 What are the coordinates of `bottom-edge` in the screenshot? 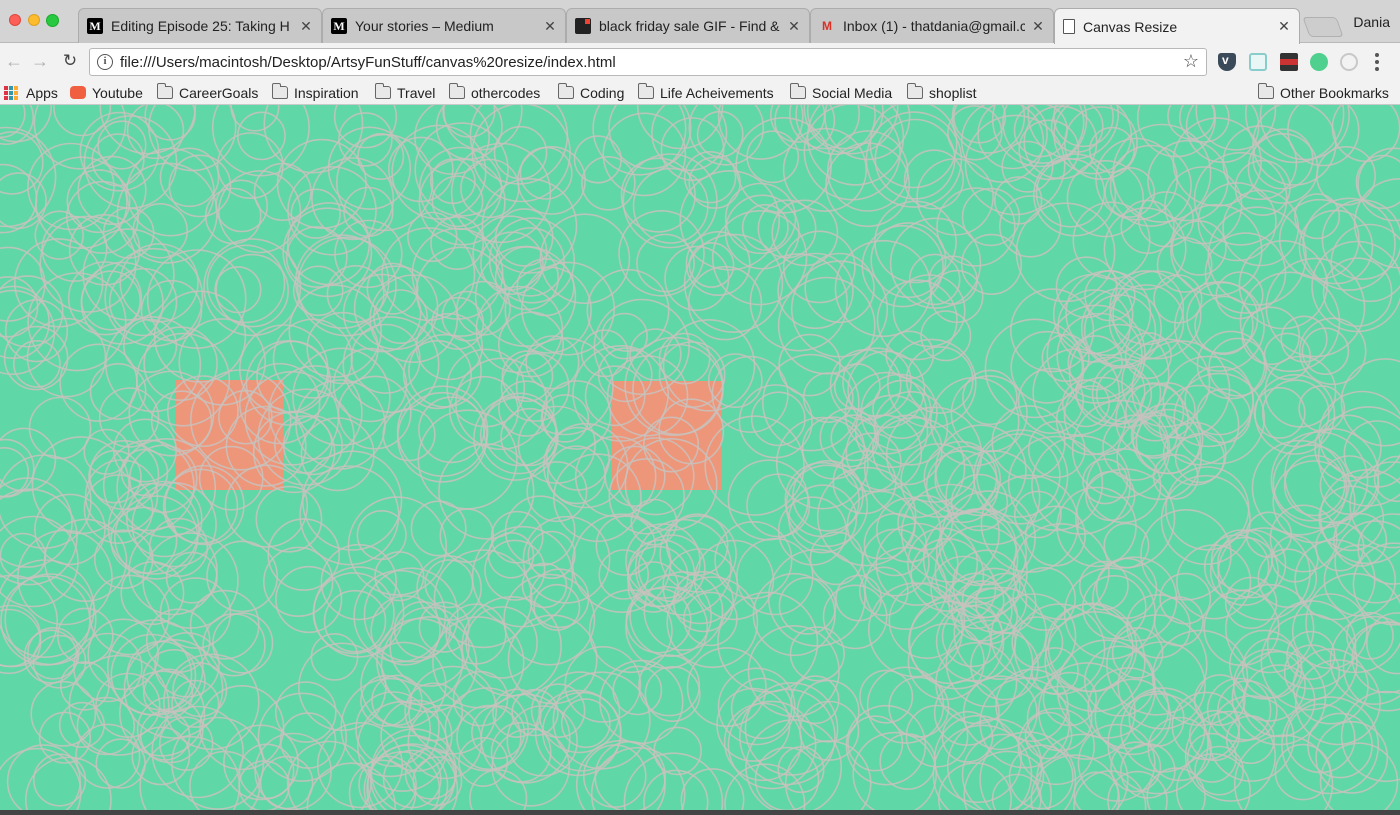 It's located at (700, 812).